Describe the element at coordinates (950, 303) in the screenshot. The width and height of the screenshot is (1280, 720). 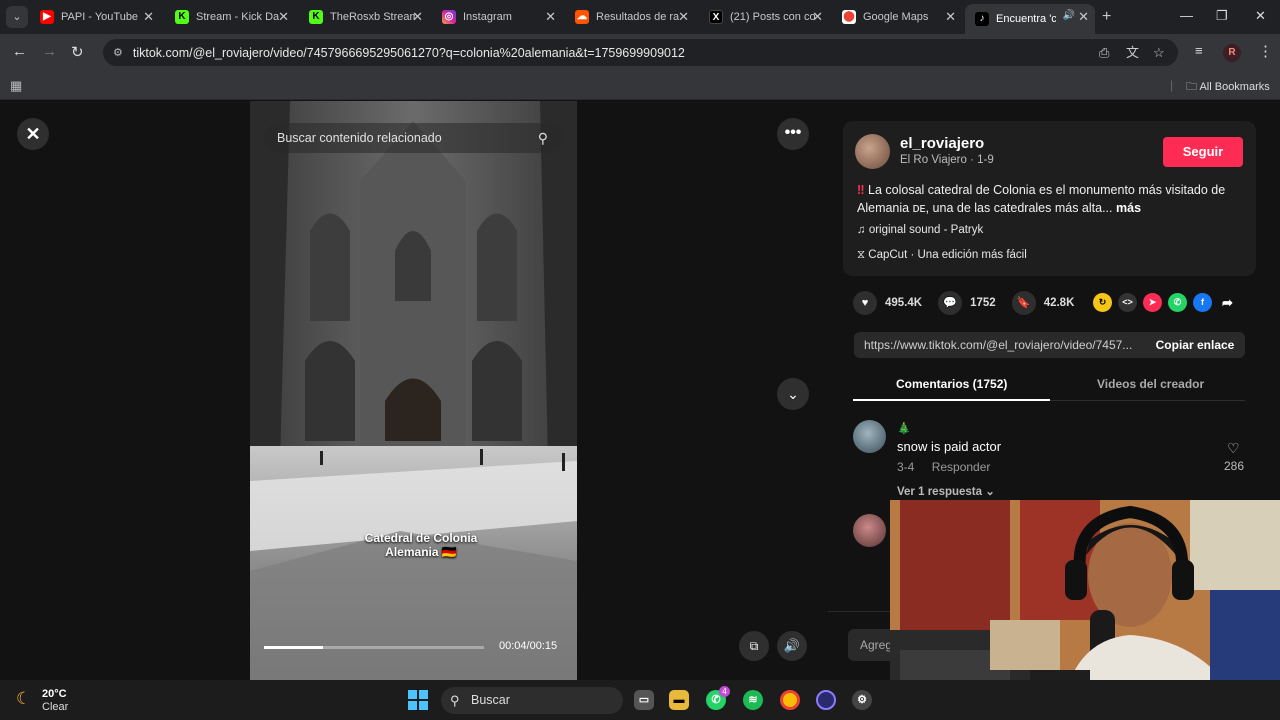
I see `comment-icon: 💬` at that location.